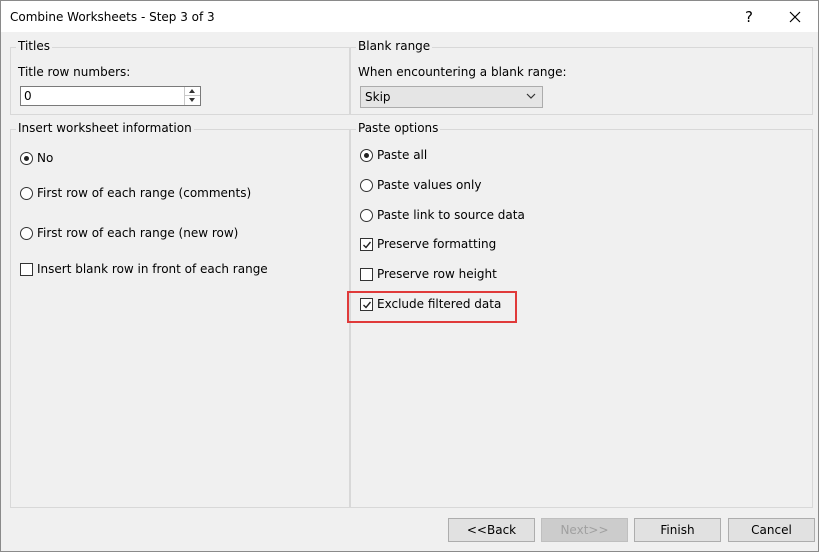 Image resolution: width=819 pixels, height=552 pixels. Describe the element at coordinates (677, 530) in the screenshot. I see `finish-button: Finish` at that location.